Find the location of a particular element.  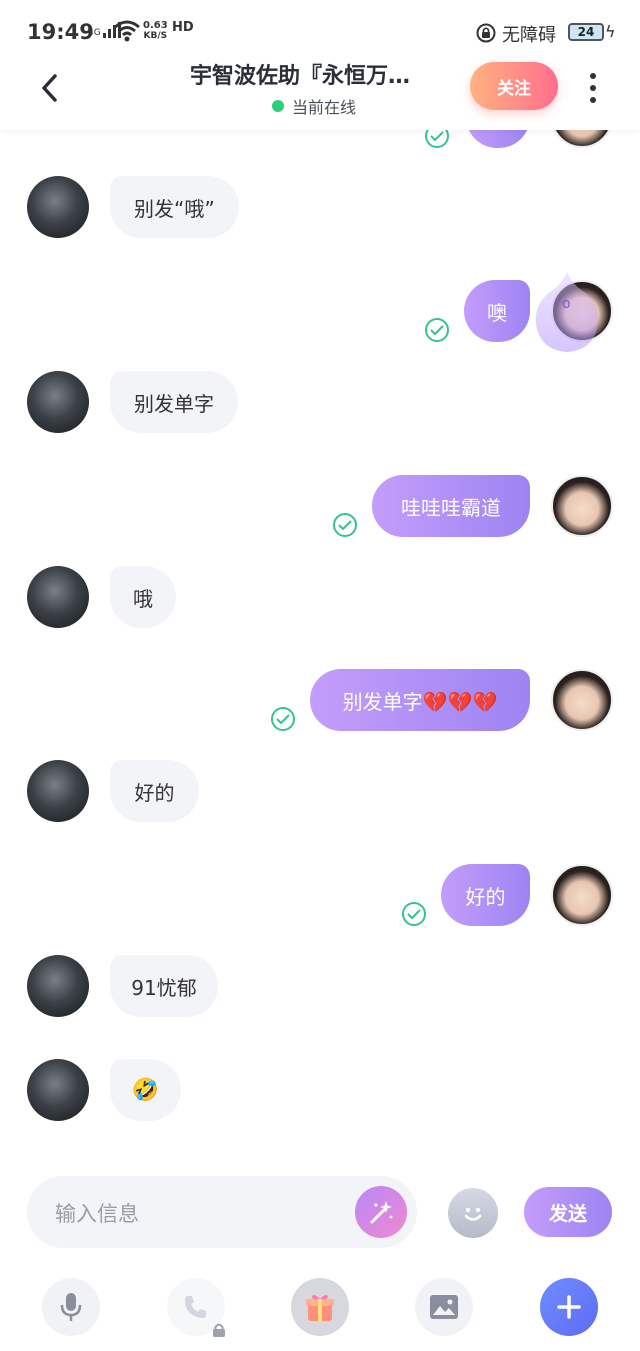

emoji-button is located at coordinates (473, 1213).